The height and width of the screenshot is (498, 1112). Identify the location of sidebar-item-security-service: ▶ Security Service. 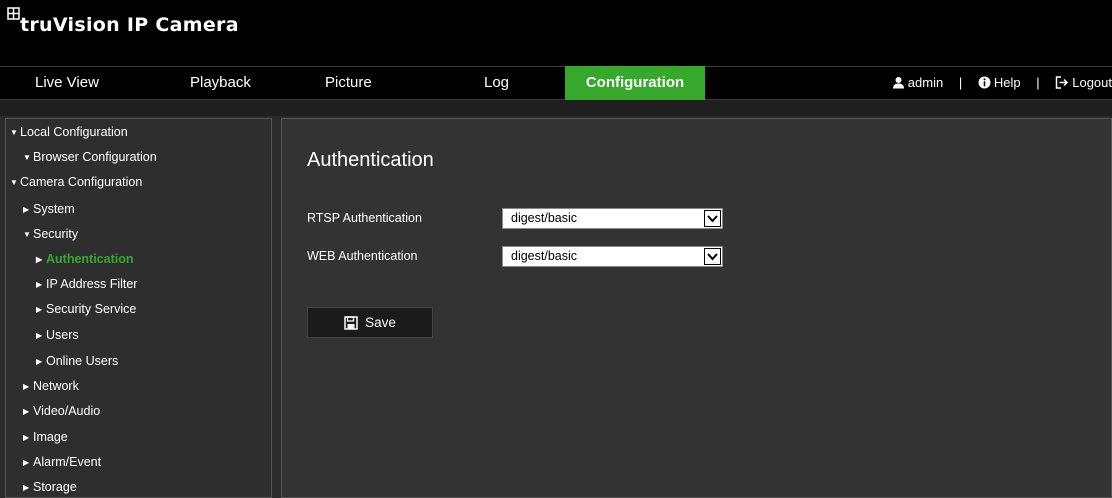
(86, 309).